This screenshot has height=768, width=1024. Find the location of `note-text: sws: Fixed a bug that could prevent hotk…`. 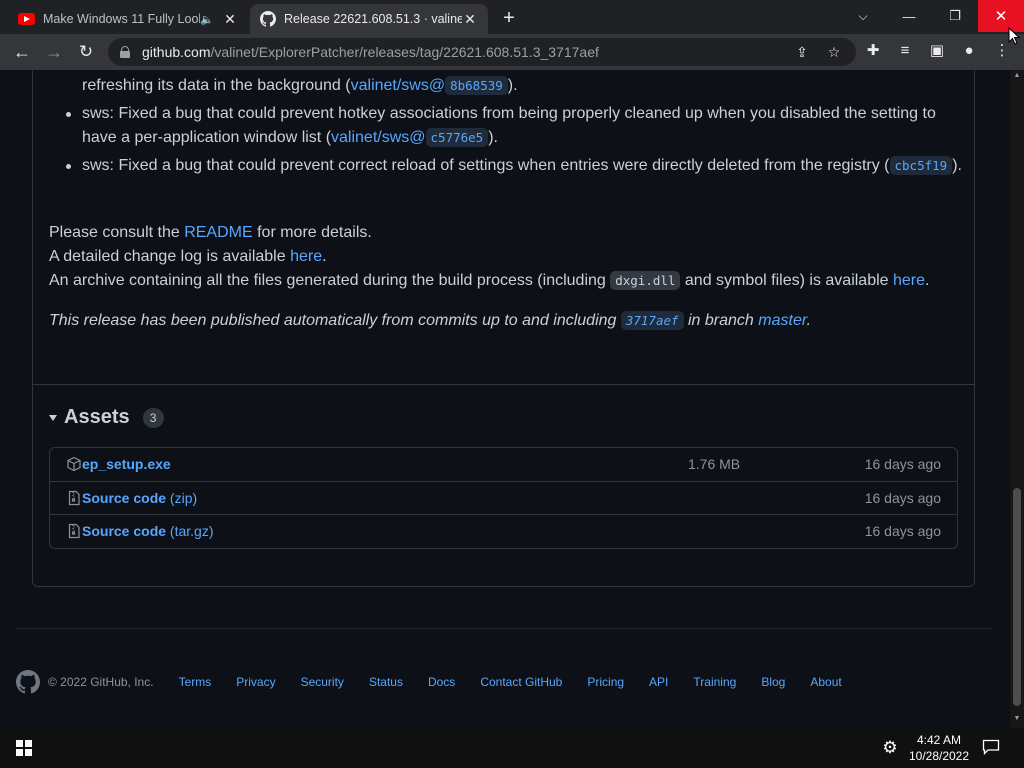

note-text: sws: Fixed a bug that could prevent hotk… is located at coordinates (509, 125).